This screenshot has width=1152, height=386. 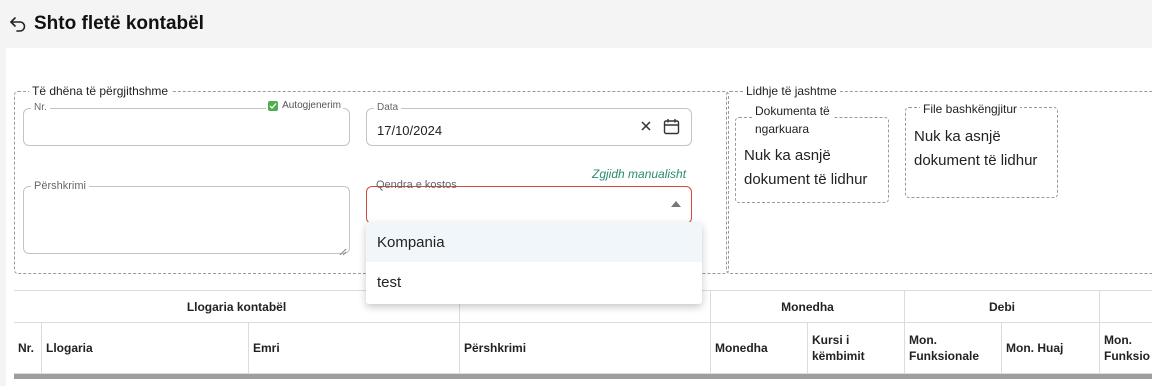 I want to click on clear-icon, so click(x=646, y=126).